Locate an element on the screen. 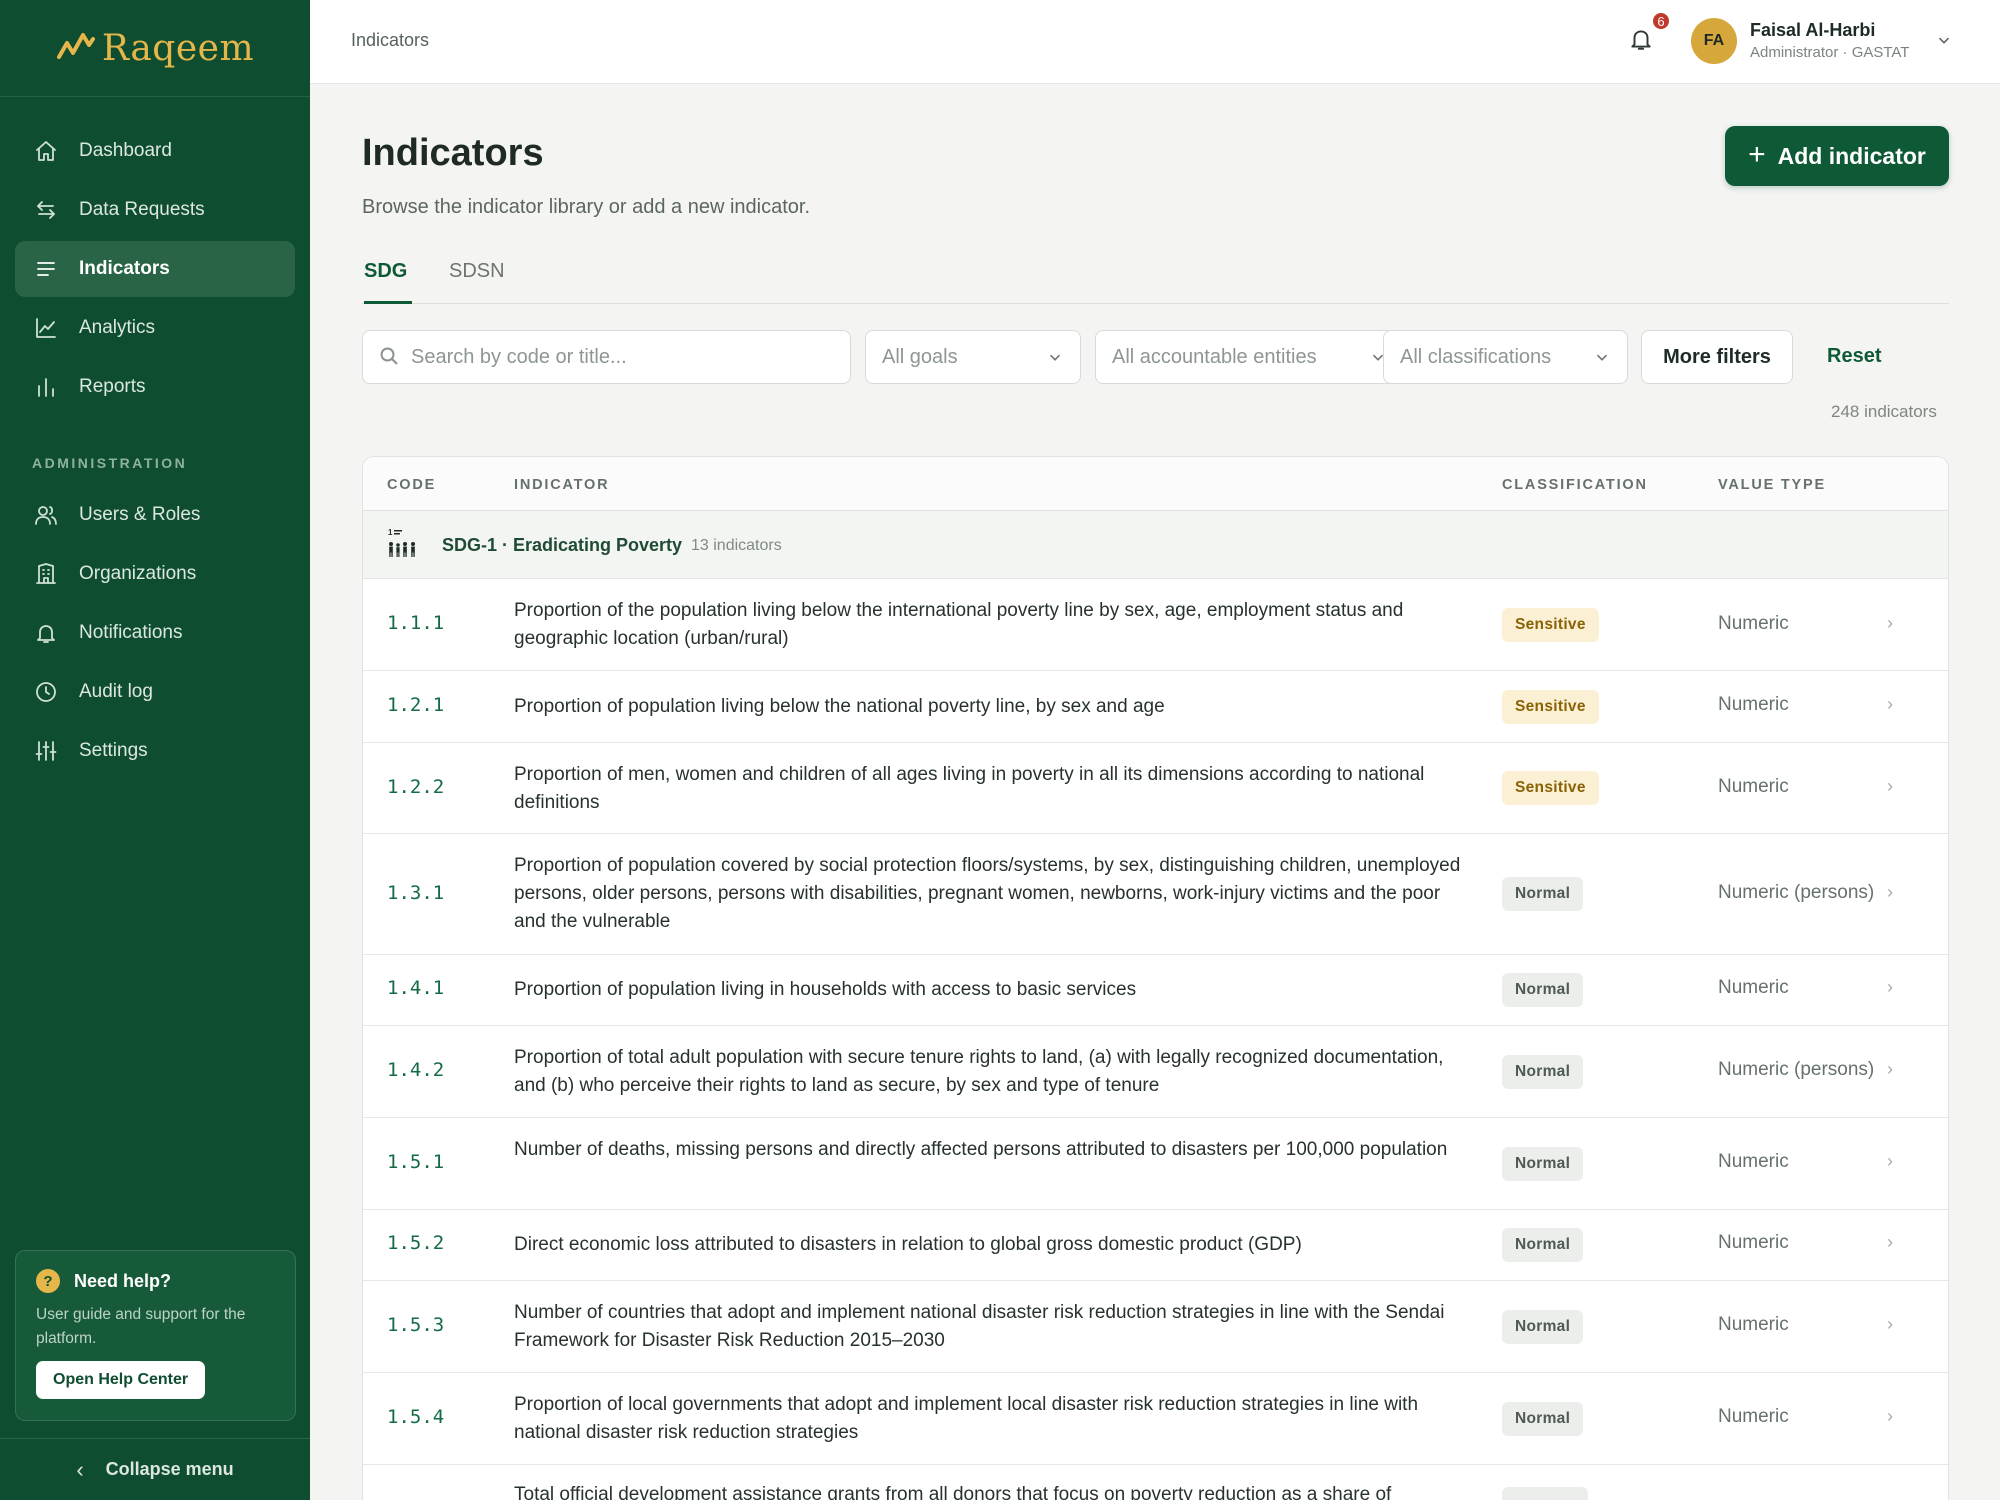 This screenshot has width=2000, height=1500. tabs: SDG SDSN is located at coordinates (1155, 277).